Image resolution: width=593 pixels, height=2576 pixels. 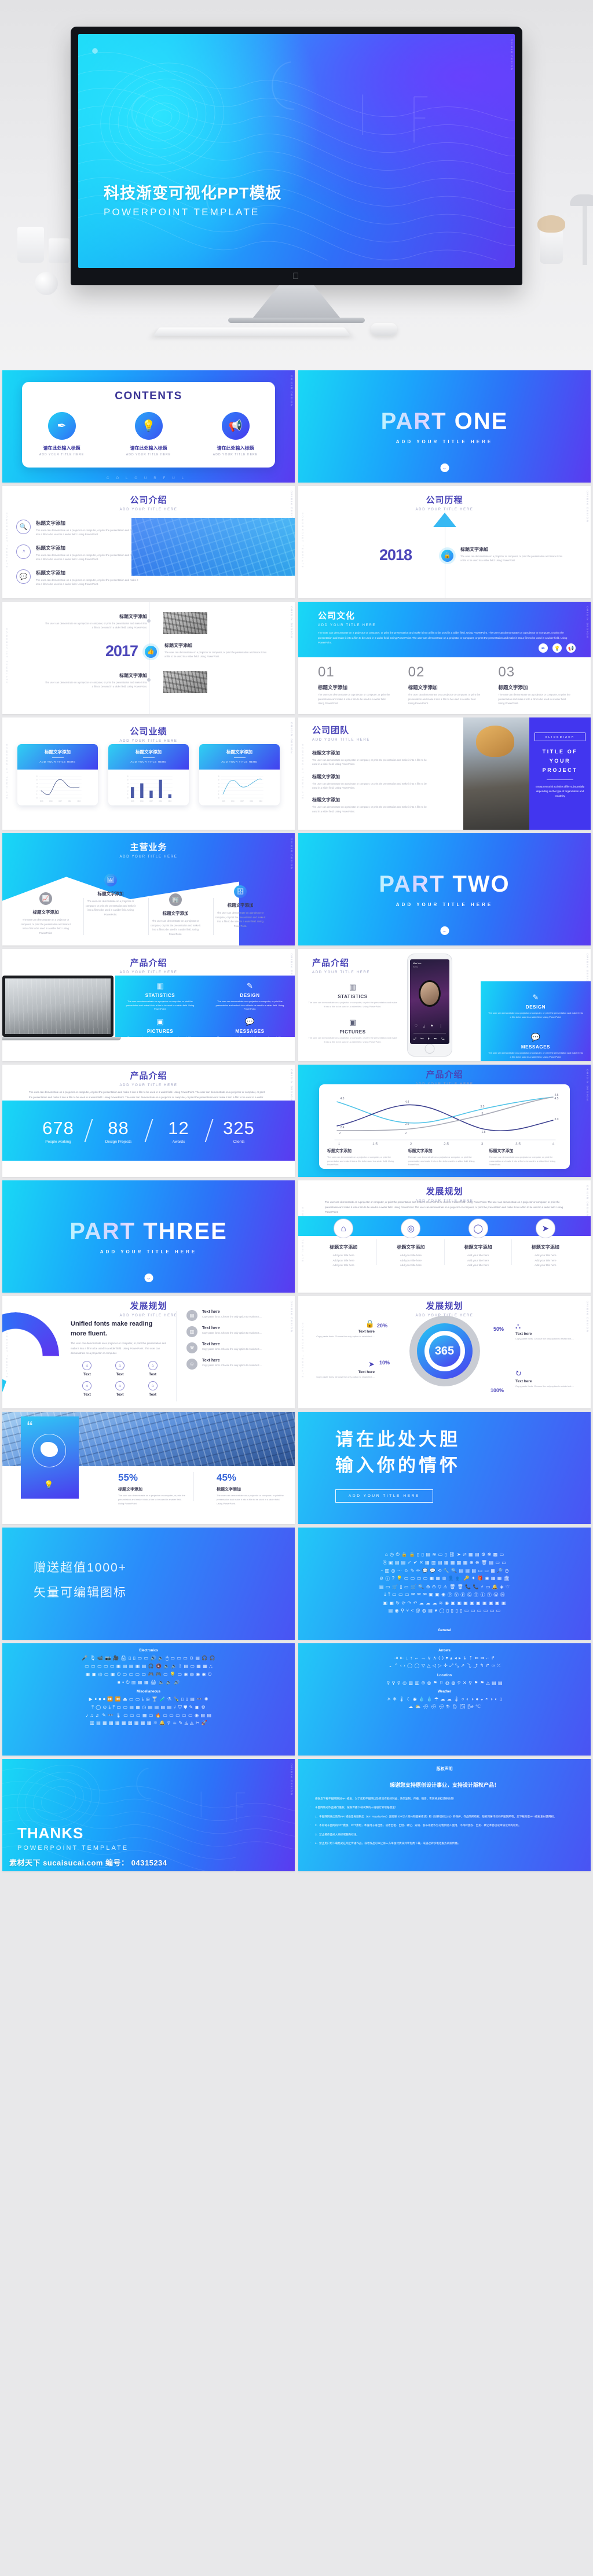 I want to click on svg-text: 4.4, so click(x=407, y=1102).